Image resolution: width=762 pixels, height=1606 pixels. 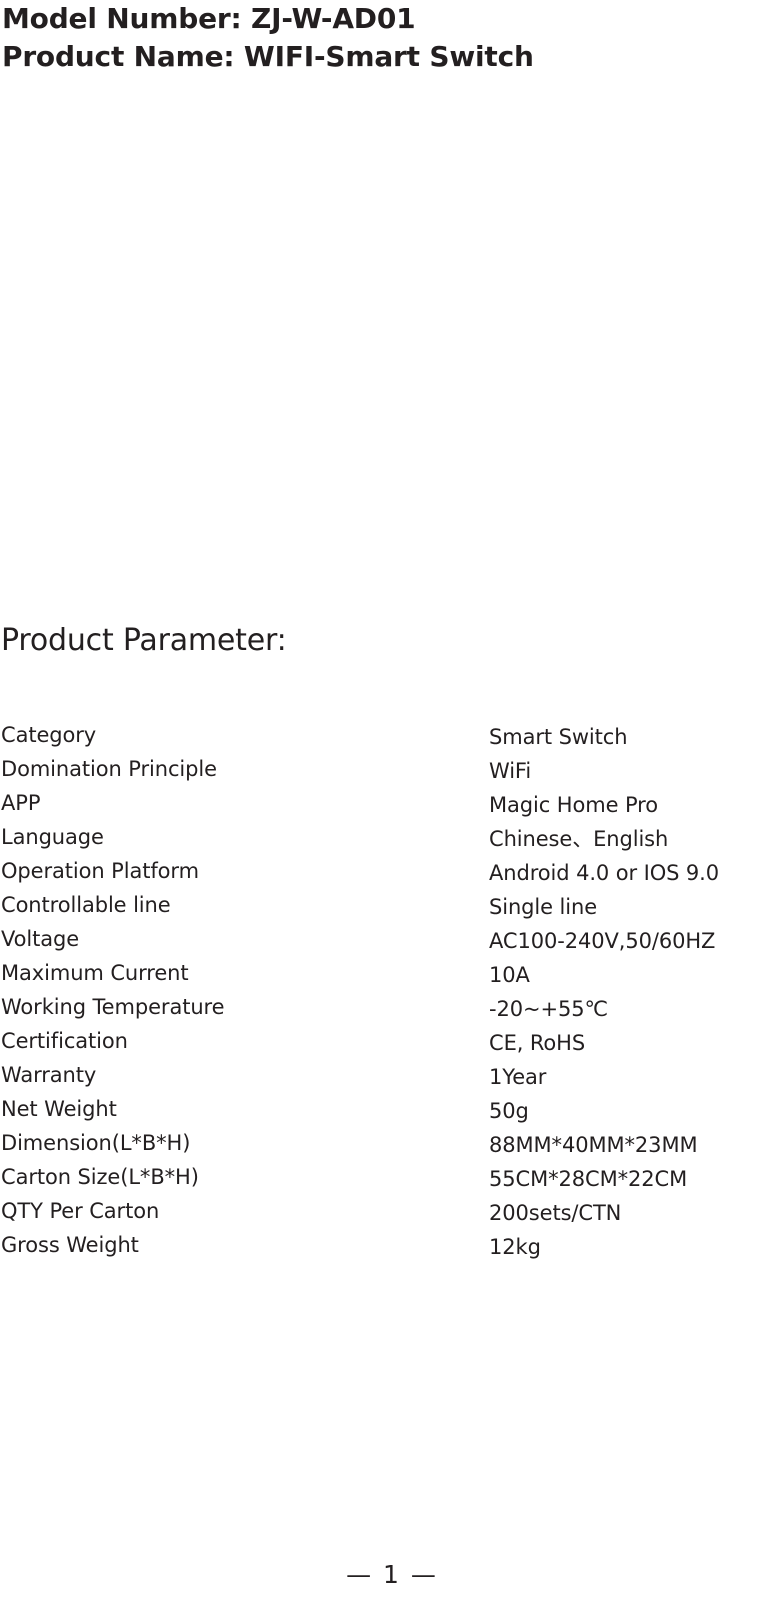 I want to click on parameter-label: Net Weight, so click(x=59, y=1109).